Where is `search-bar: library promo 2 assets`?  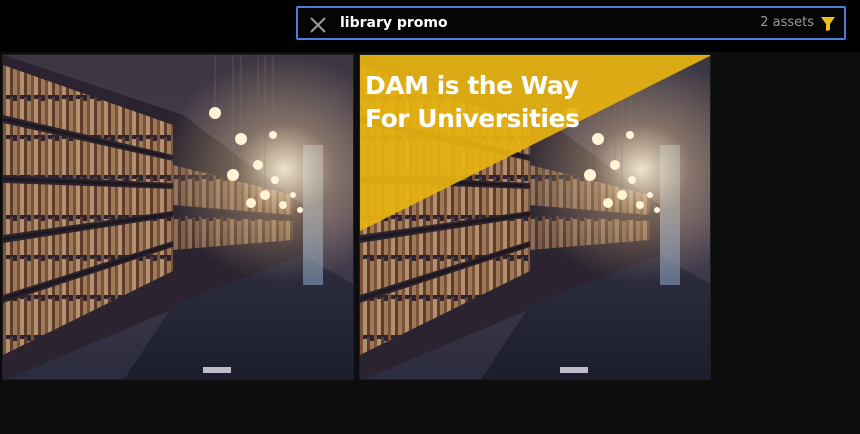 search-bar: library promo 2 assets is located at coordinates (571, 23).